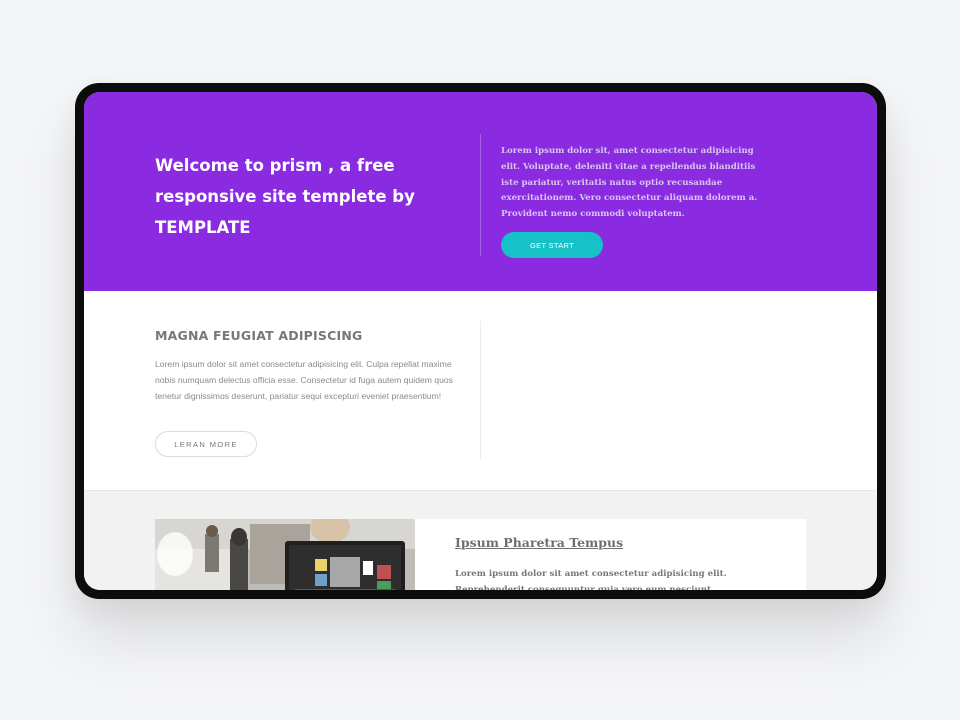 The width and height of the screenshot is (960, 720). What do you see at coordinates (539, 542) in the screenshot?
I see `post-title-link: Ipsum Pharetra Tempus` at bounding box center [539, 542].